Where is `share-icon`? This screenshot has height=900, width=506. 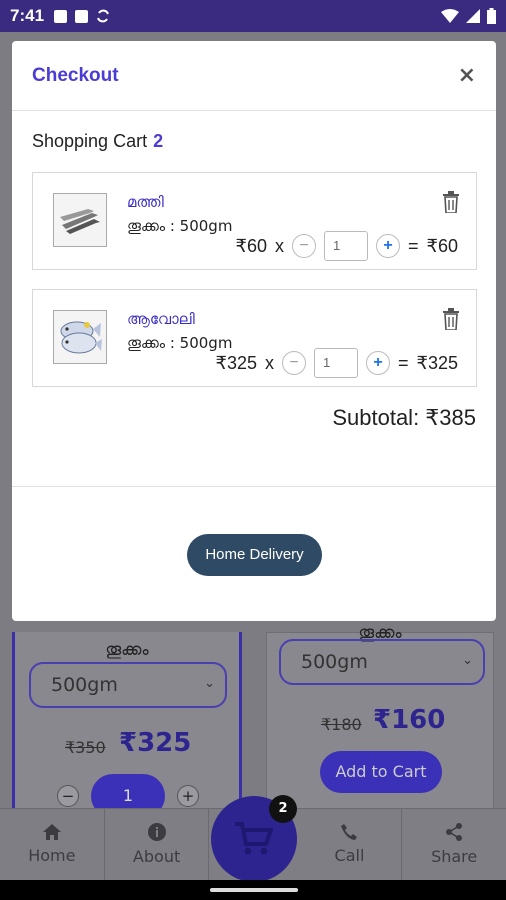 share-icon is located at coordinates (454, 832).